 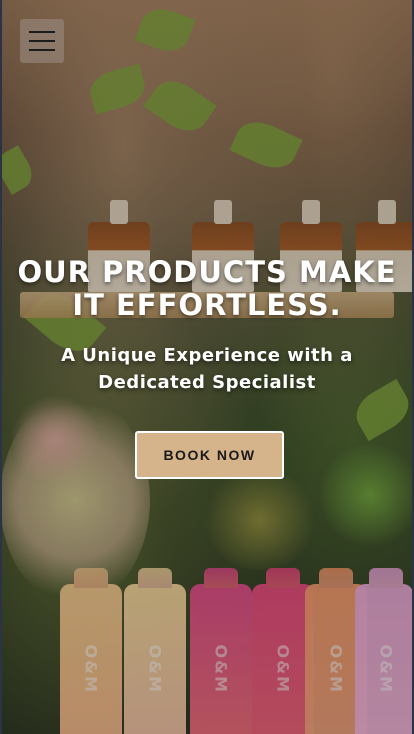 I want to click on hero-title: OUR PRODUCTS MAKE IT EFFORTLESS., so click(x=207, y=288).